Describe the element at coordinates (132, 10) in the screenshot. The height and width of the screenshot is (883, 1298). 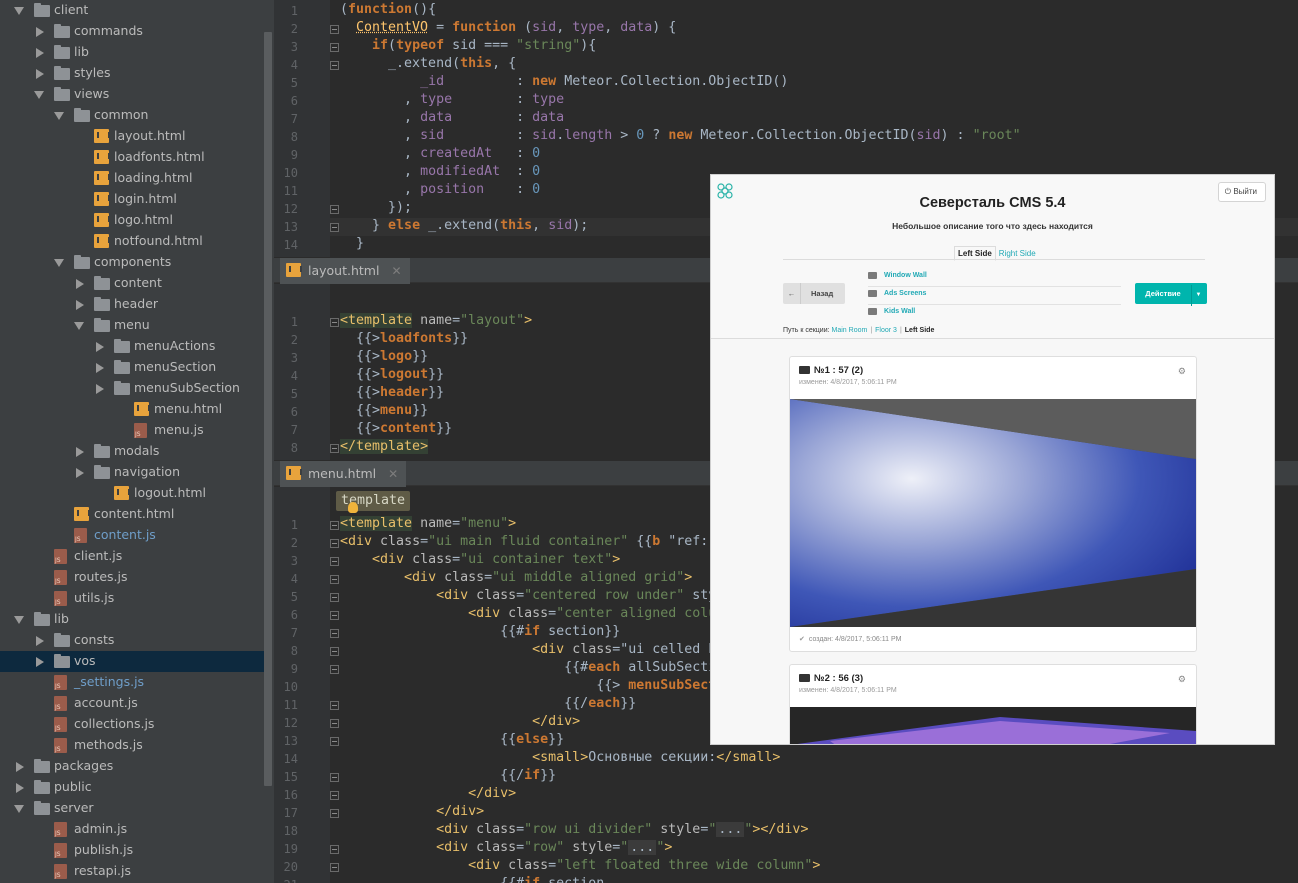
I see `tree-folder: client` at that location.